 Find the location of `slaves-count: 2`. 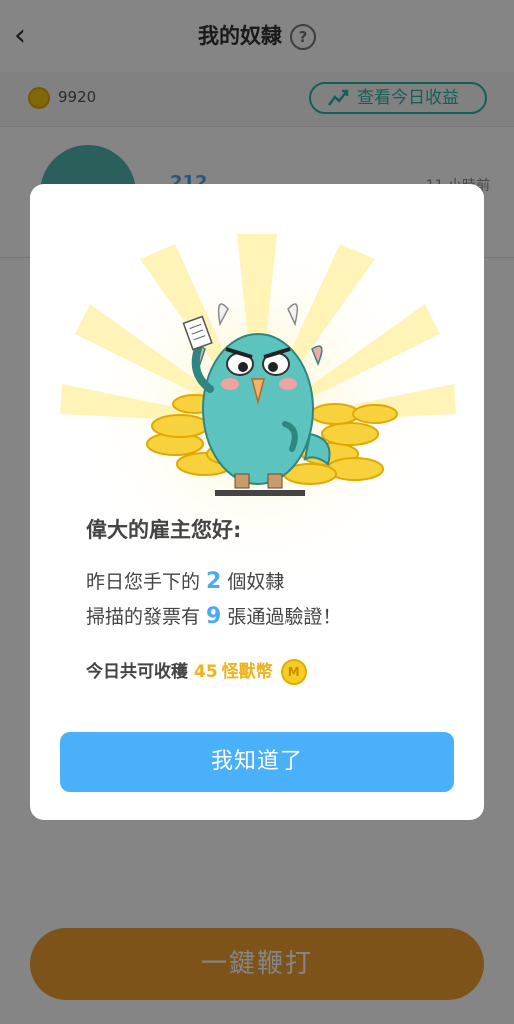

slaves-count: 2 is located at coordinates (214, 581).